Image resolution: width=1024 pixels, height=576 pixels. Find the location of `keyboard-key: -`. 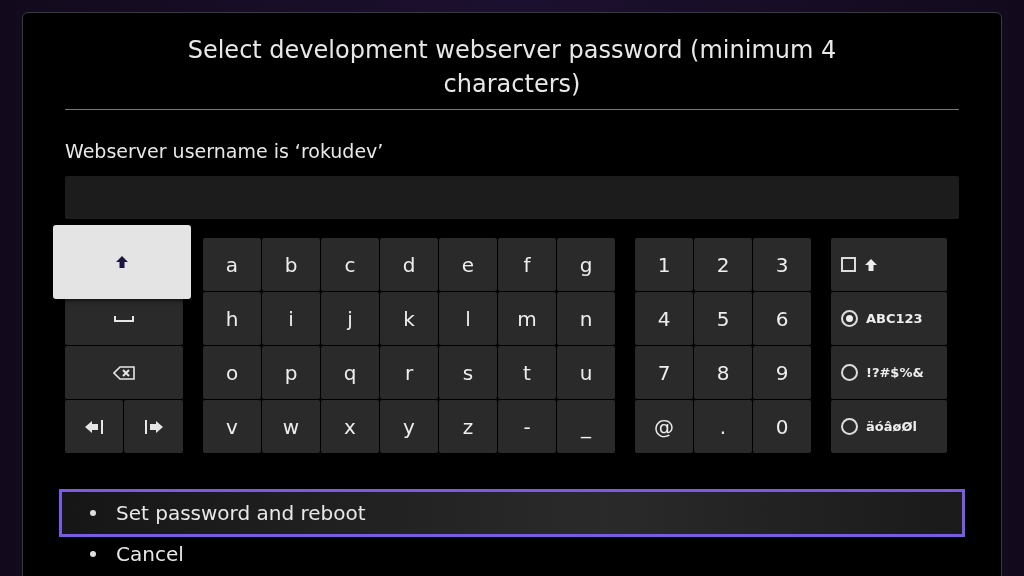

keyboard-key: - is located at coordinates (527, 426).